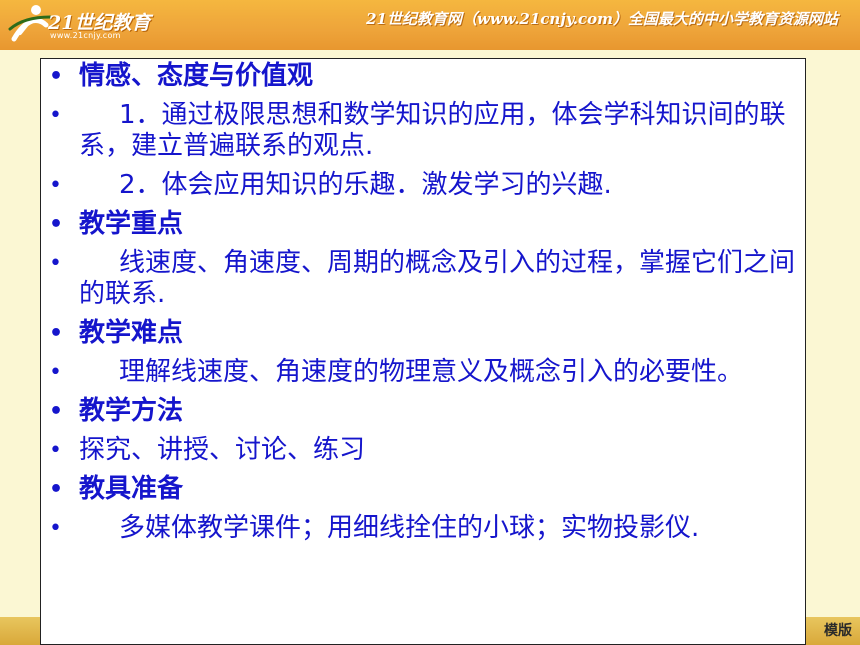  I want to click on list-item: • 线速度、角速度、周期的概念及引入的过程，掌握它们之间的联系., so click(423, 279).